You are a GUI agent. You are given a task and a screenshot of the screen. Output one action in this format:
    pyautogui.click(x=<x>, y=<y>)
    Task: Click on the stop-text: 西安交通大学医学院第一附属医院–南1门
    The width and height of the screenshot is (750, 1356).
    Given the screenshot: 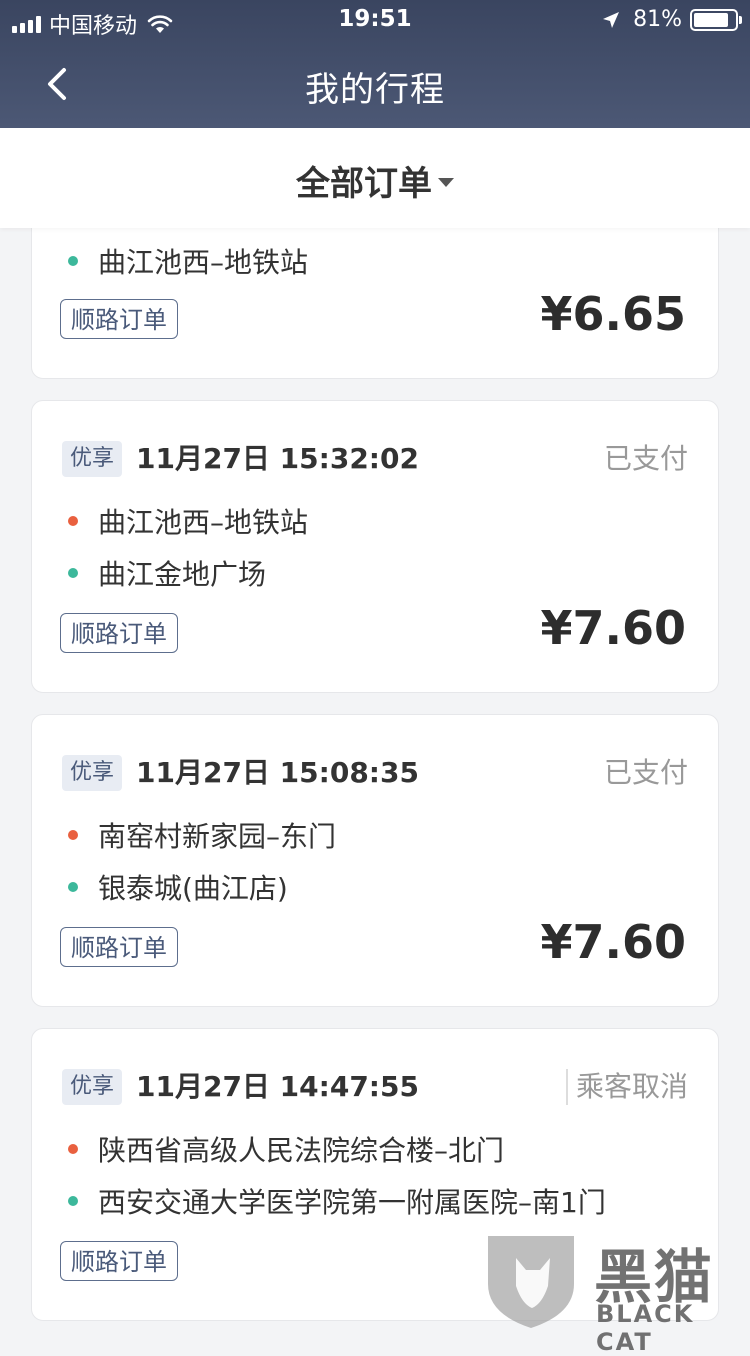 What is the action you would take?
    pyautogui.click(x=352, y=1202)
    